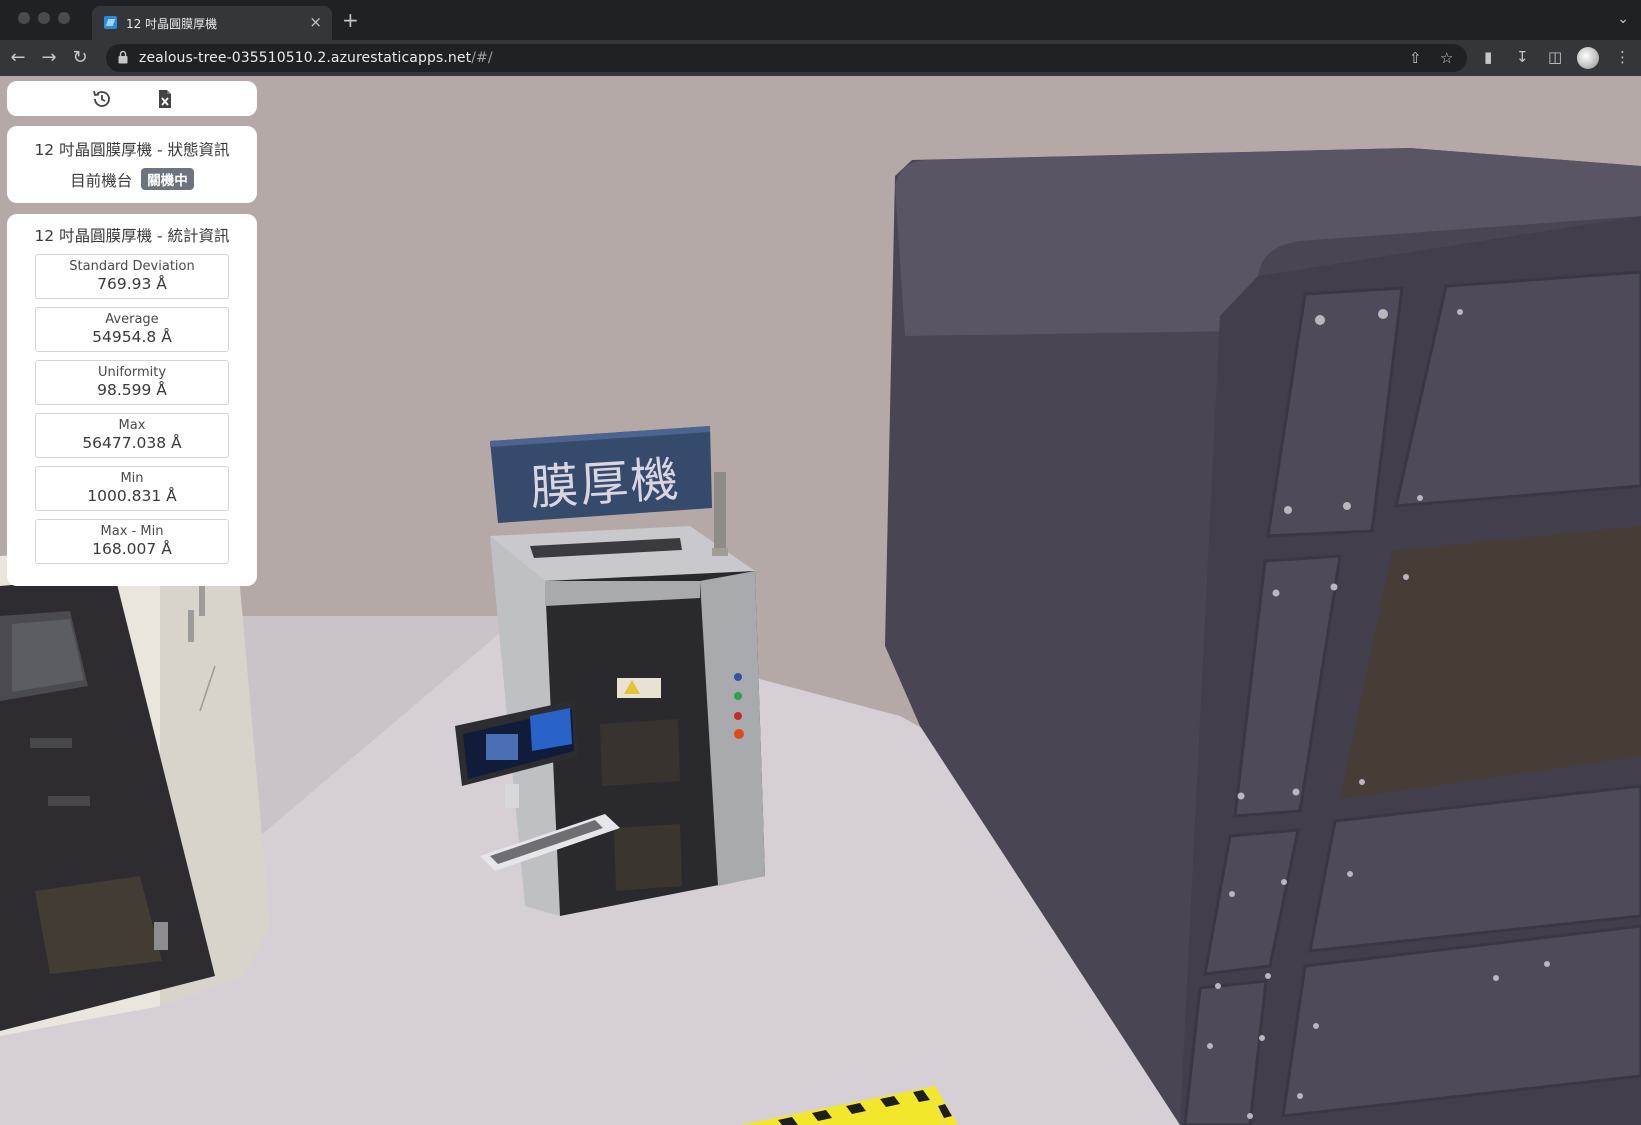  What do you see at coordinates (605, 484) in the screenshot?
I see `machine-sign-label: 膜厚機` at bounding box center [605, 484].